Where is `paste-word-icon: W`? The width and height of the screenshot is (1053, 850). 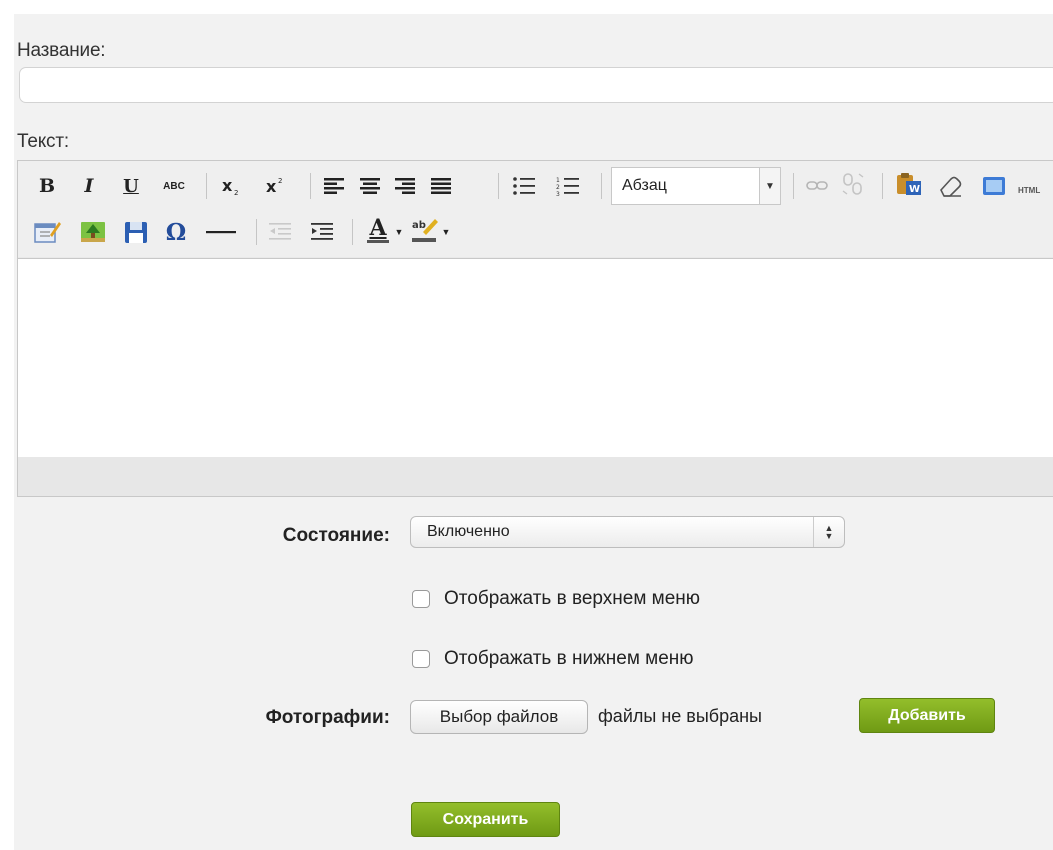 paste-word-icon: W is located at coordinates (909, 184).